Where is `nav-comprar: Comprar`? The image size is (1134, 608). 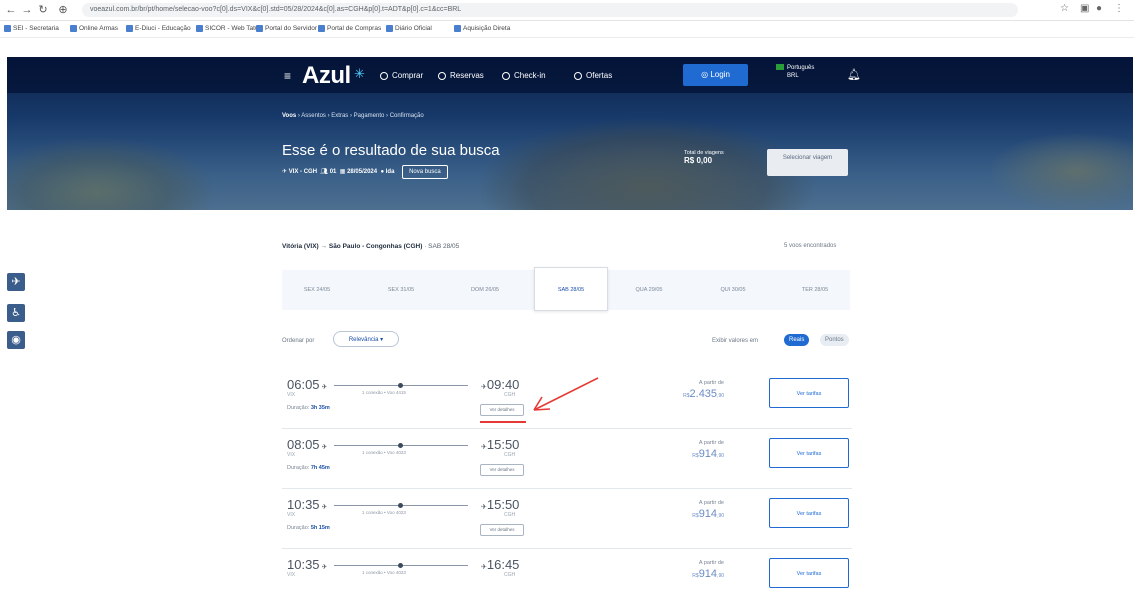 nav-comprar: Comprar is located at coordinates (401, 75).